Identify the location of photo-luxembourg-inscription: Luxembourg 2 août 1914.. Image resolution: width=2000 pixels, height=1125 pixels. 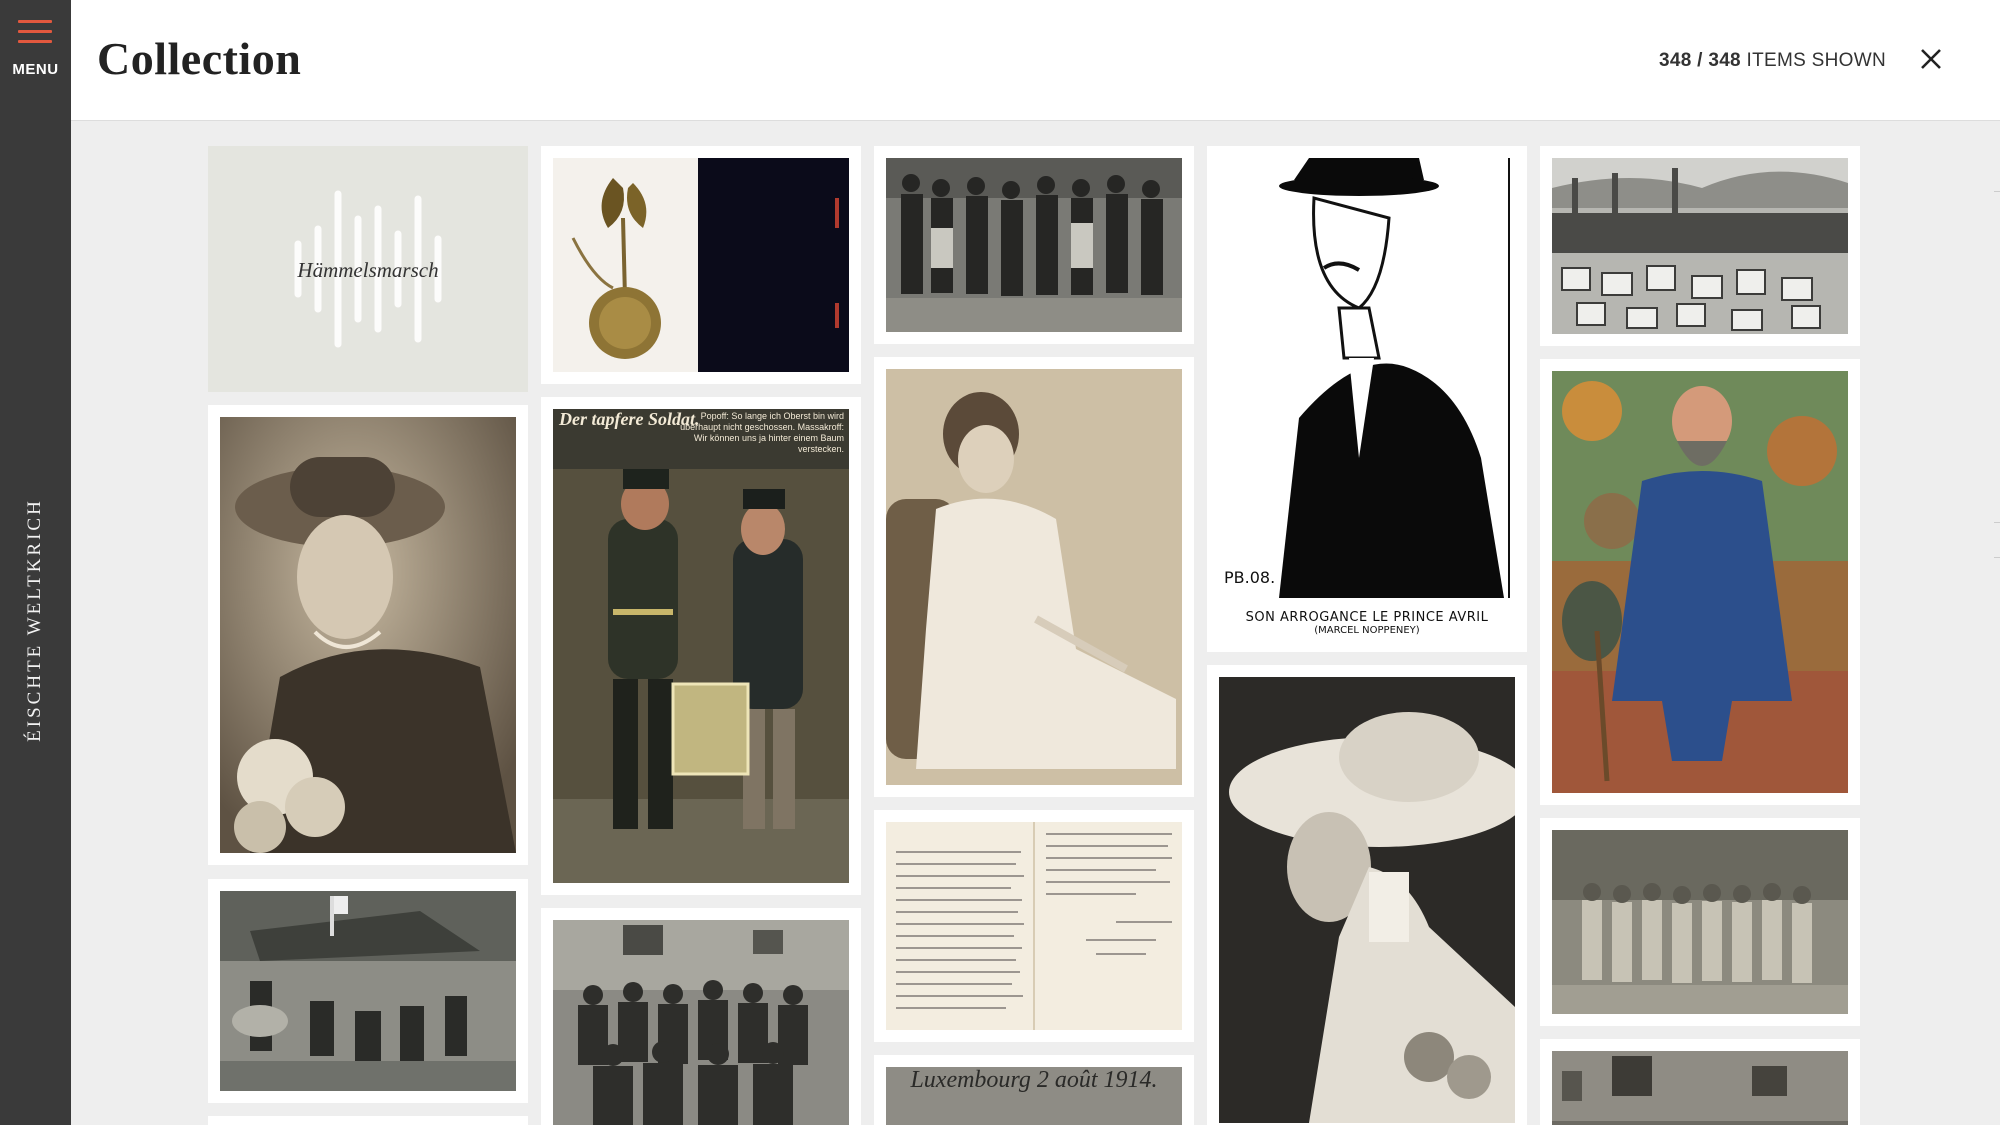
(1034, 1080).